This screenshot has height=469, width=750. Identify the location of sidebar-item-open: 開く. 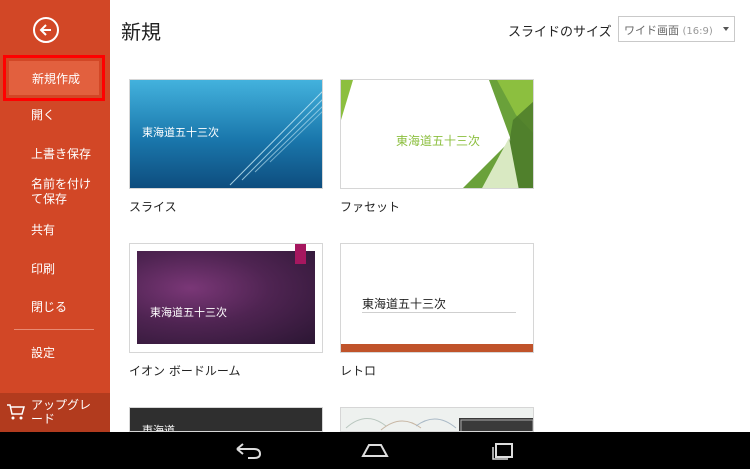
(55, 115).